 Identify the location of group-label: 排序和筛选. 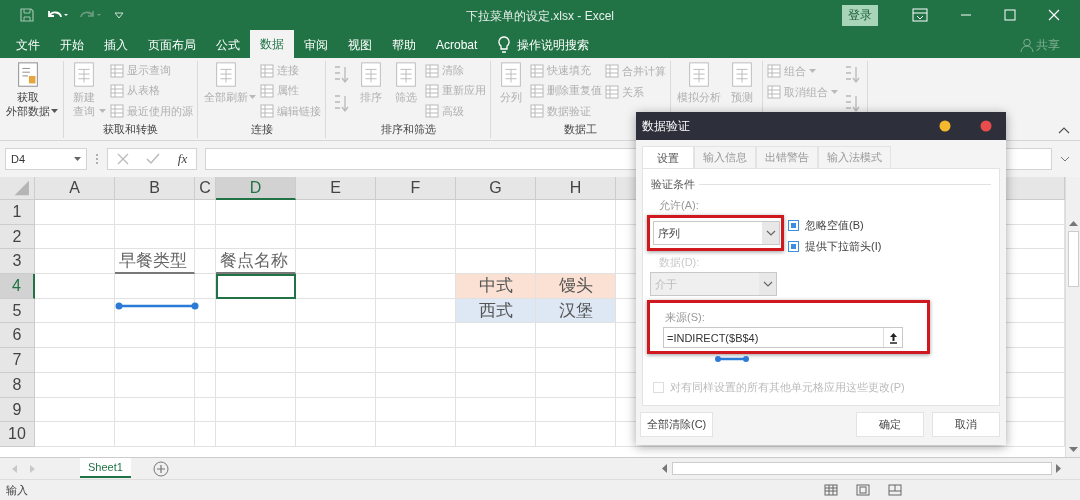
(408, 129).